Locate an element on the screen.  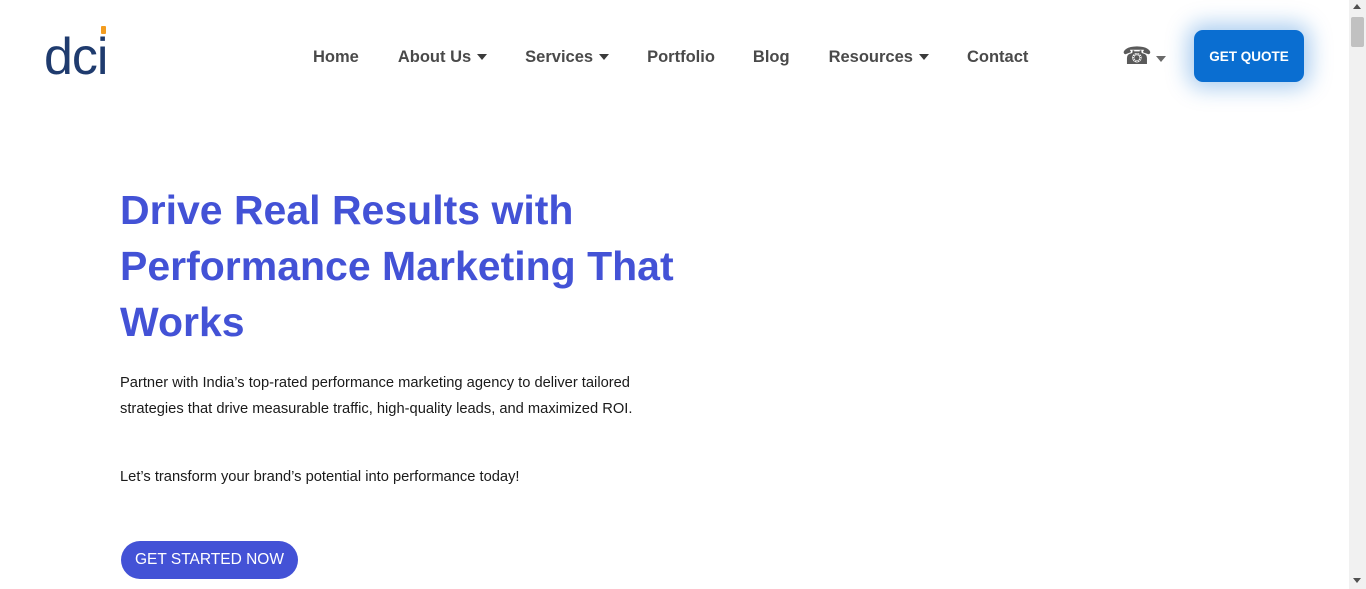
dci-logo: dci is located at coordinates (76, 56).